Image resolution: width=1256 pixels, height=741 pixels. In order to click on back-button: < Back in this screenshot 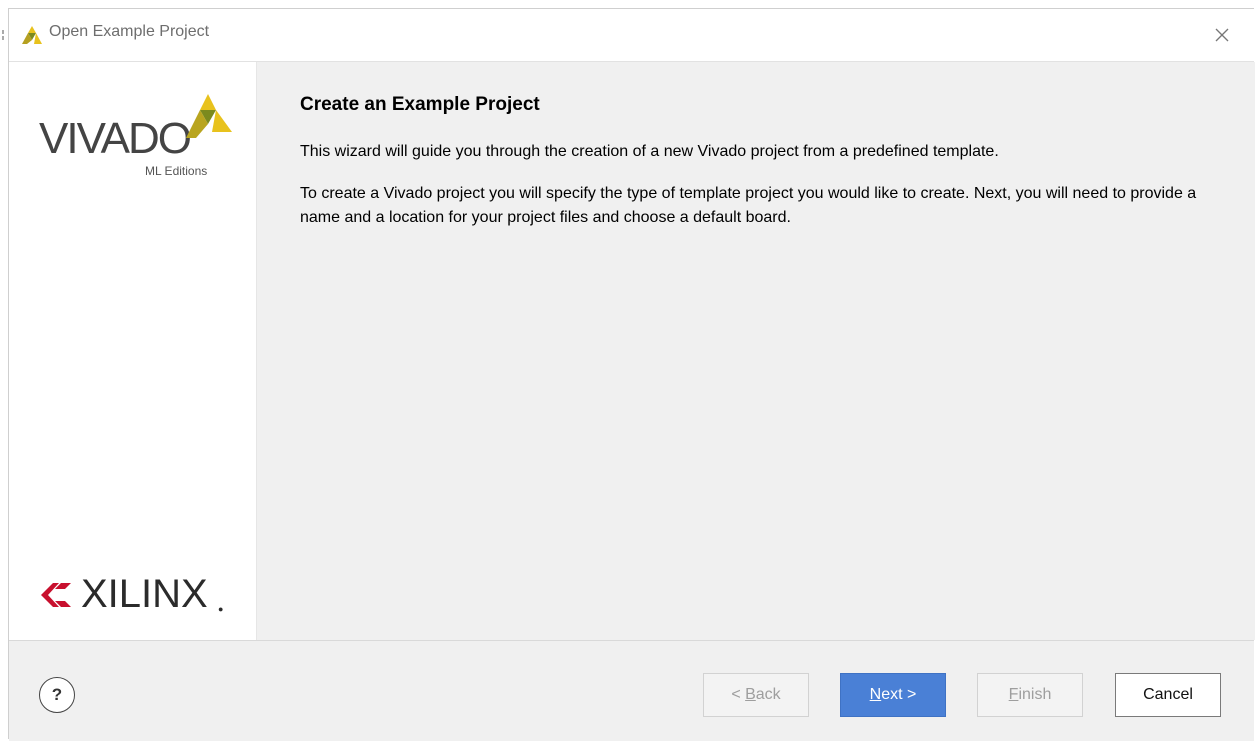, I will do `click(756, 695)`.